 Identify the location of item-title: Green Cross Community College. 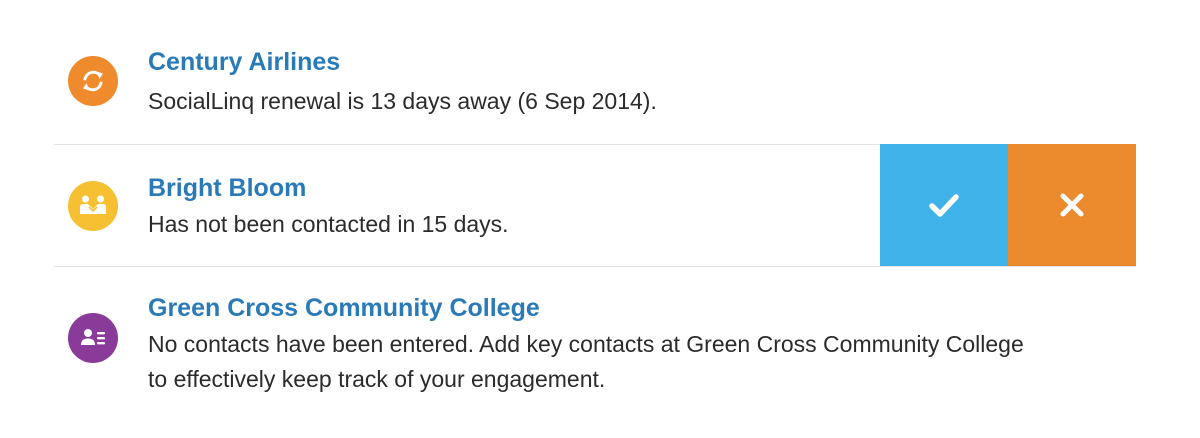
(344, 308).